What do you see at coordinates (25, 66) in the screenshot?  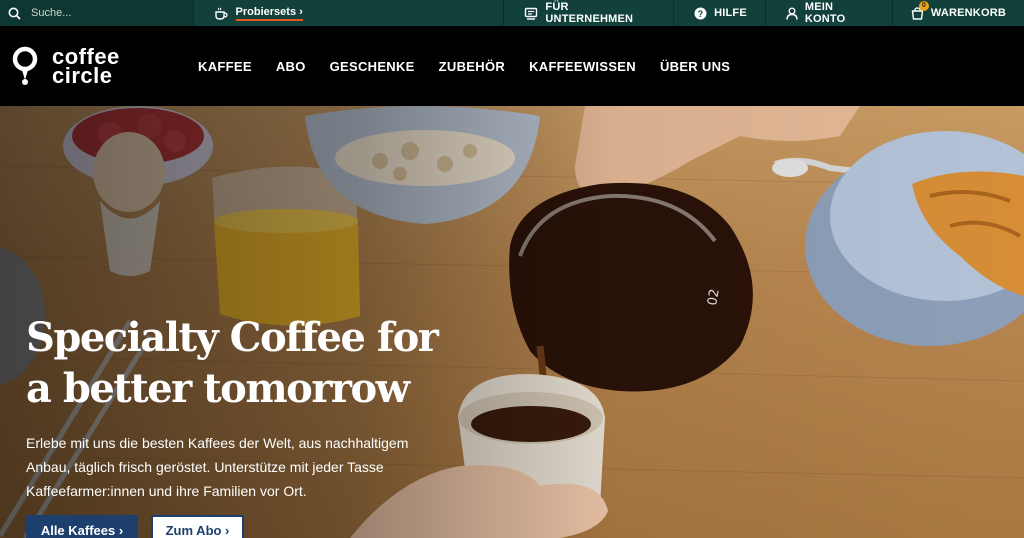 I see `logo-drop-icon` at bounding box center [25, 66].